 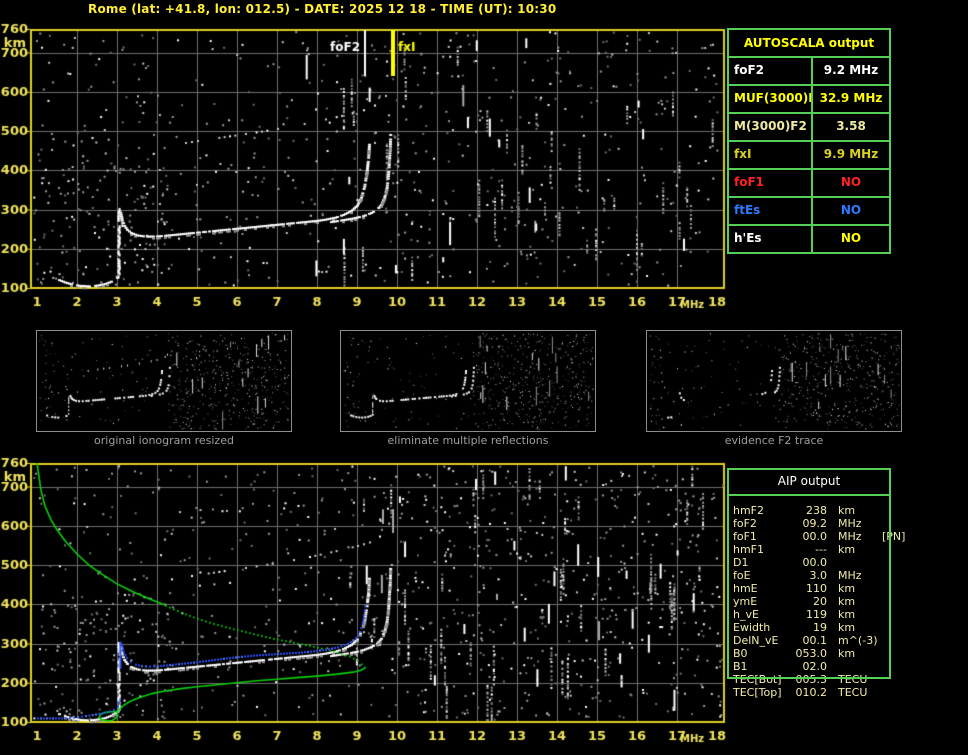 I want to click on aip-l: DelN_vE, so click(x=756, y=640).